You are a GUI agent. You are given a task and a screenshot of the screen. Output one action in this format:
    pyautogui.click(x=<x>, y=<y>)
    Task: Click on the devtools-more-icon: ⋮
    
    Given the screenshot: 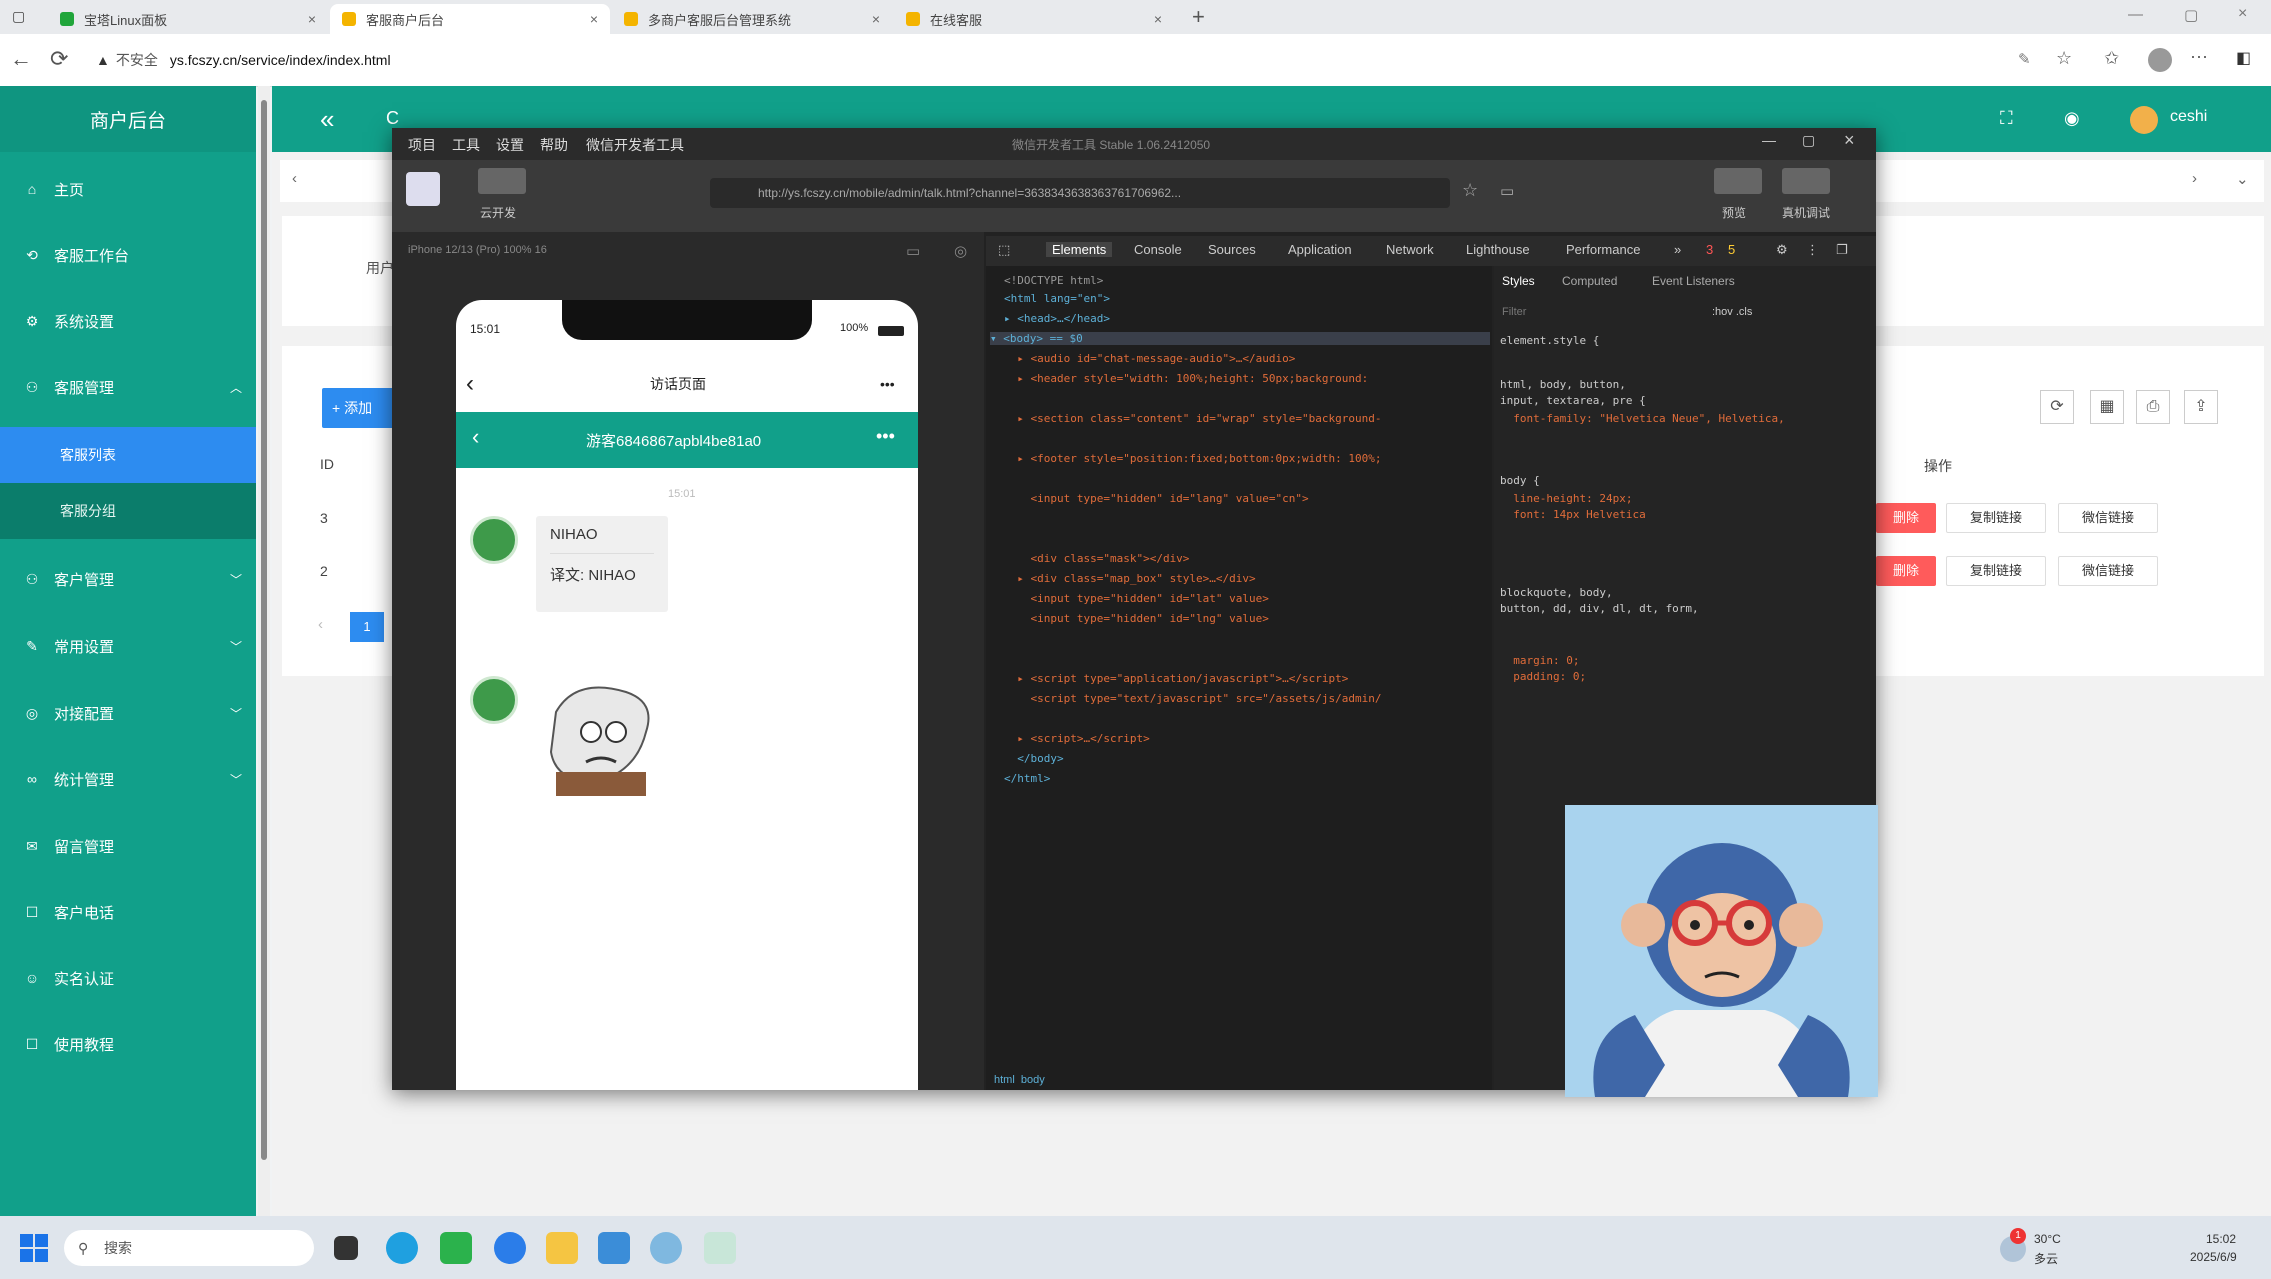 What is the action you would take?
    pyautogui.click(x=1812, y=250)
    